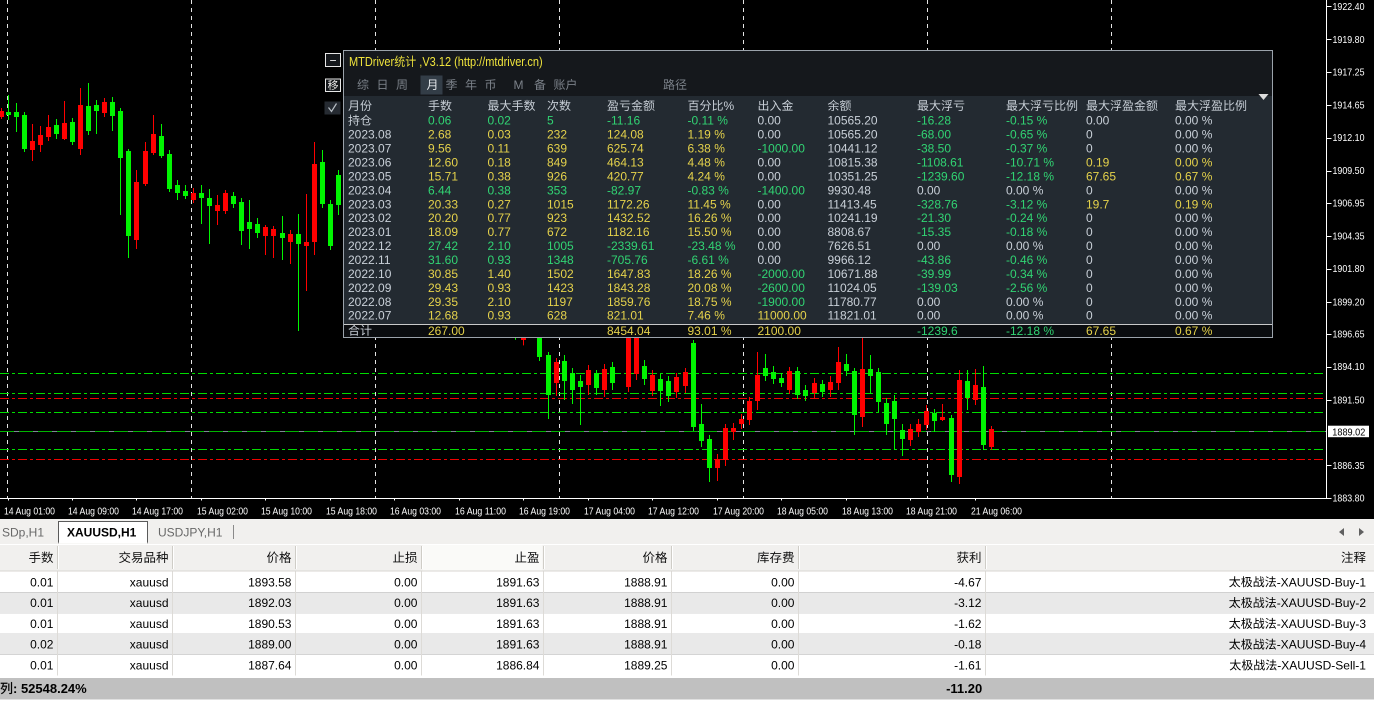 This screenshot has width=1374, height=715. What do you see at coordinates (222, 512) in the screenshot?
I see `svg-text: 15 Aug 02:00` at bounding box center [222, 512].